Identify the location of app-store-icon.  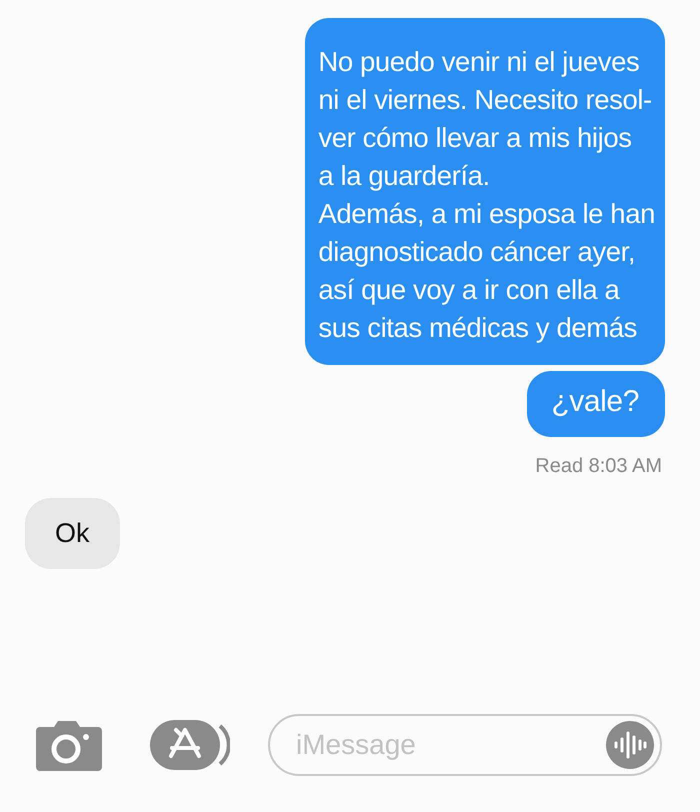
(190, 745).